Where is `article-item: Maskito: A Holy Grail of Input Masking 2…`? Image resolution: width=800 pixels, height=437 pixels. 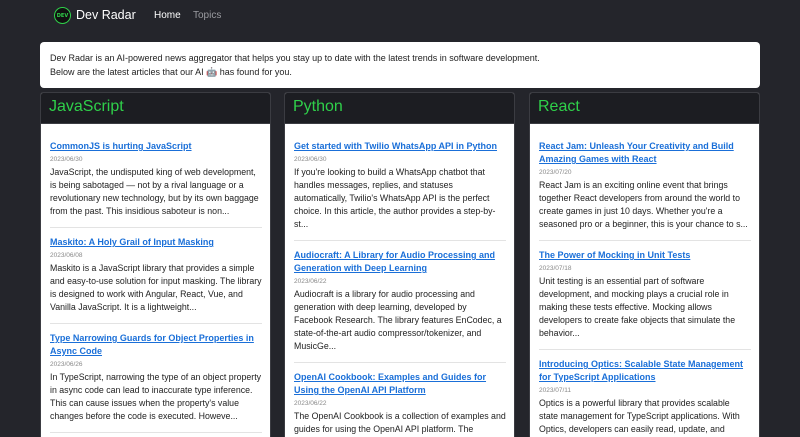 article-item: Maskito: A Holy Grail of Input Masking 2… is located at coordinates (156, 280).